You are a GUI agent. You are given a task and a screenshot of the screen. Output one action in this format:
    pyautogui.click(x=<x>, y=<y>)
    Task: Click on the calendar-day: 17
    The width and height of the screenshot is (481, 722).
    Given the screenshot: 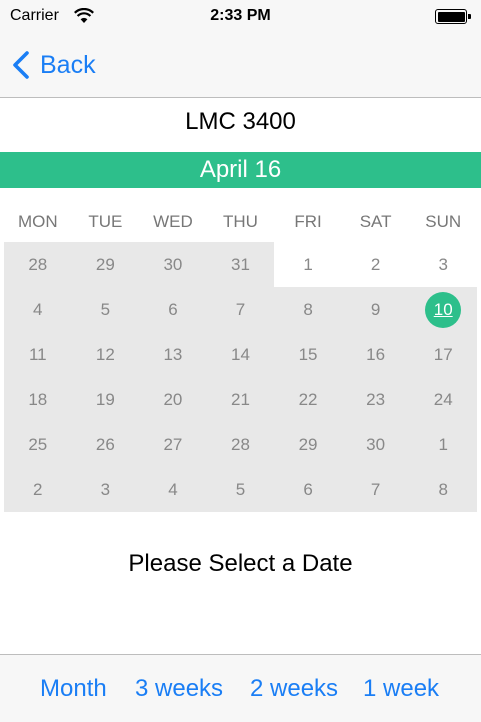 What is the action you would take?
    pyautogui.click(x=443, y=354)
    